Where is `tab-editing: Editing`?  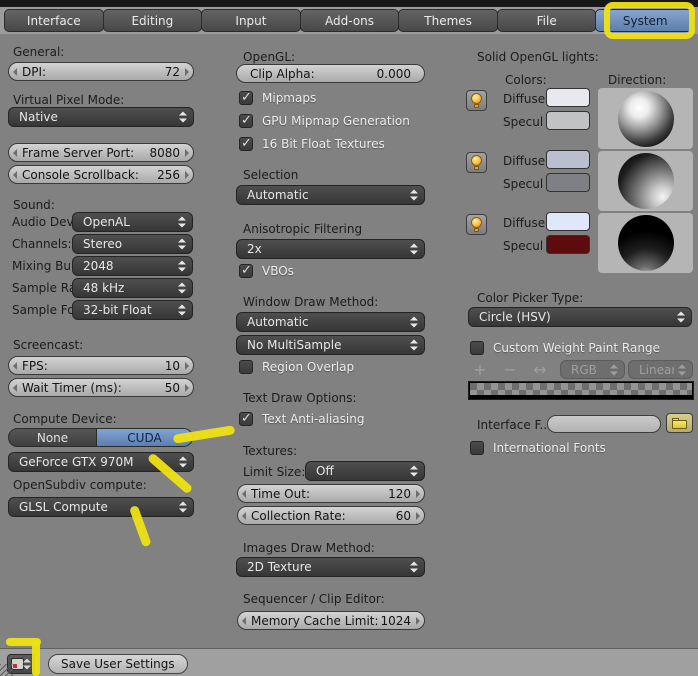 tab-editing: Editing is located at coordinates (152, 20).